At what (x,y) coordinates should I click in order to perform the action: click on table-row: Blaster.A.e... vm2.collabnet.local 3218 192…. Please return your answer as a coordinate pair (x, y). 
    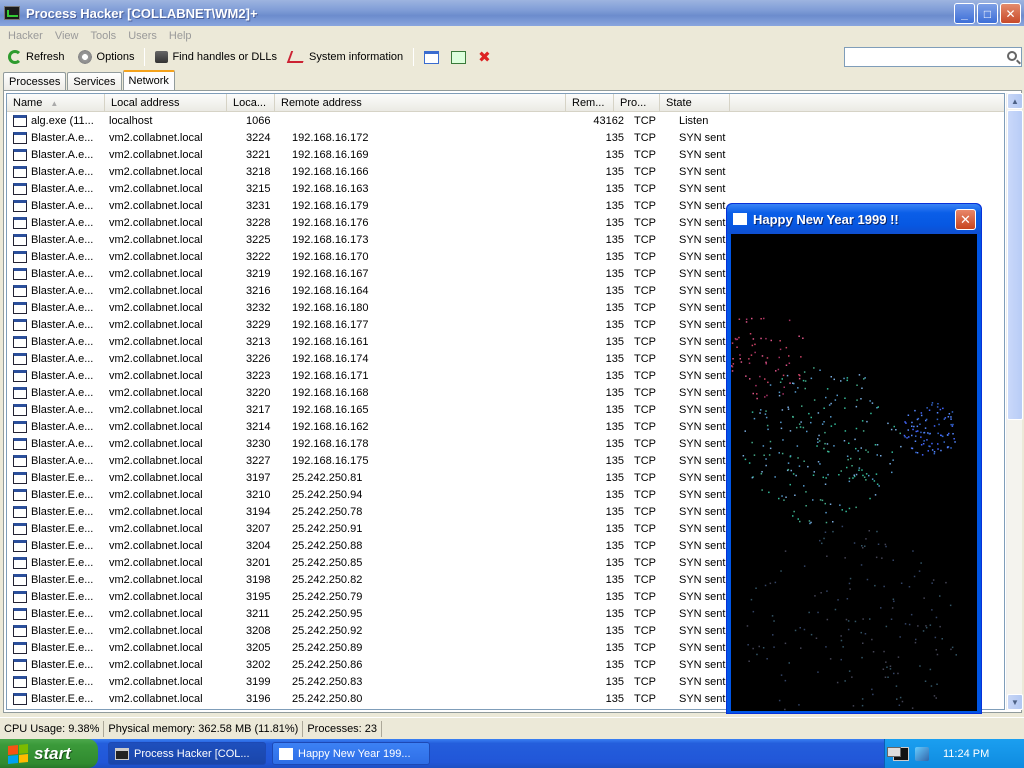
    Looking at the image, I should click on (505, 171).